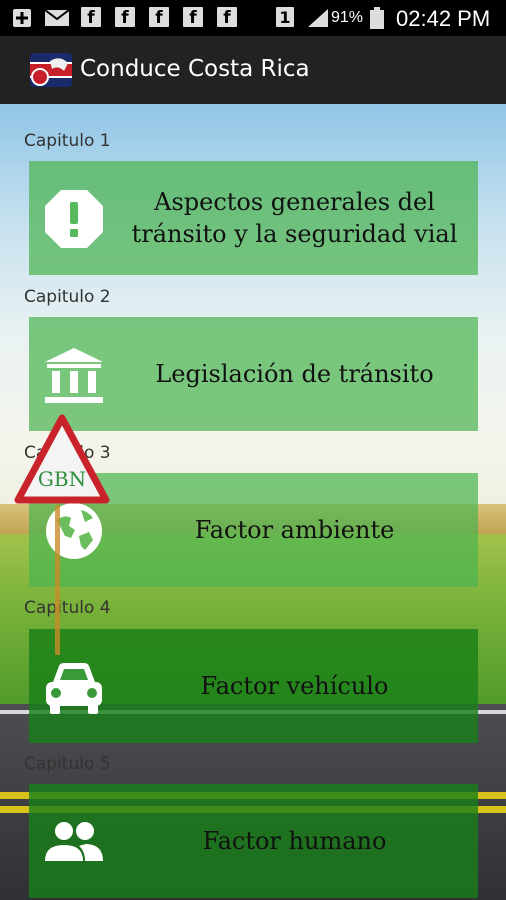  Describe the element at coordinates (294, 530) in the screenshot. I see `chapter-3-title: Factor ambiente` at that location.